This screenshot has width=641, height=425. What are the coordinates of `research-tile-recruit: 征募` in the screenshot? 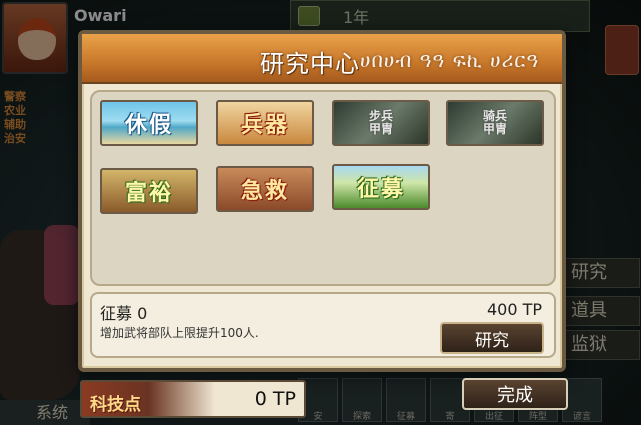 It's located at (381, 187).